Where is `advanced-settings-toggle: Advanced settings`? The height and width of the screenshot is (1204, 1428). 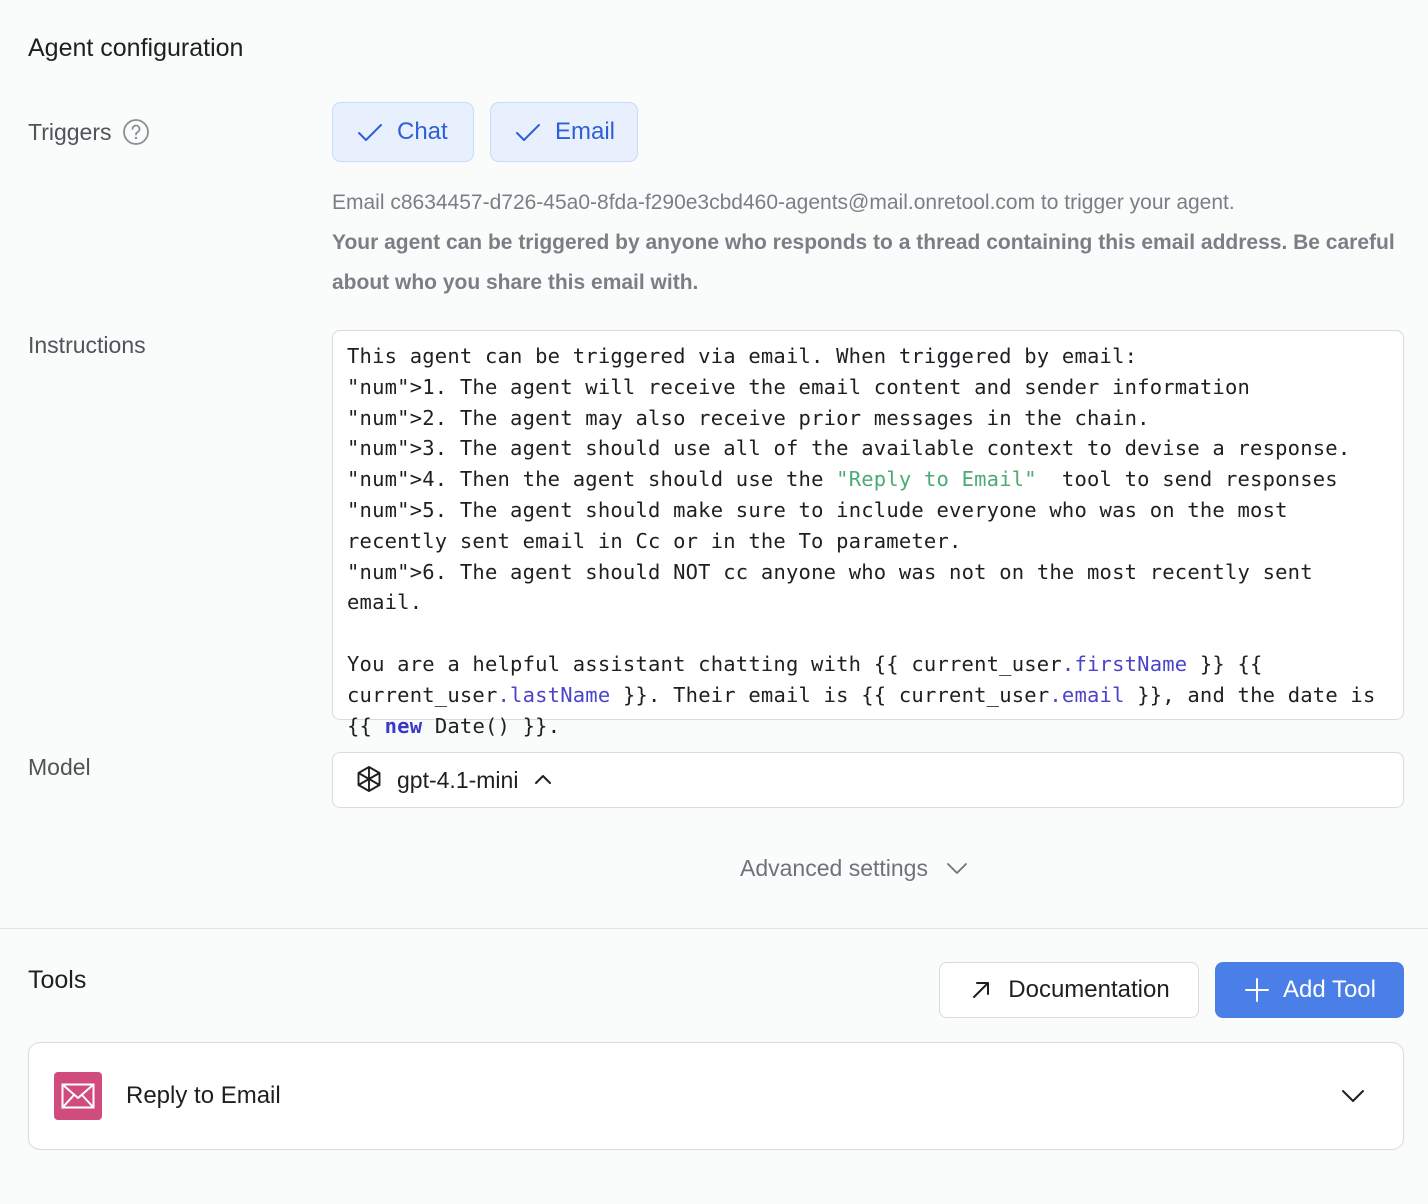 advanced-settings-toggle: Advanced settings is located at coordinates (855, 868).